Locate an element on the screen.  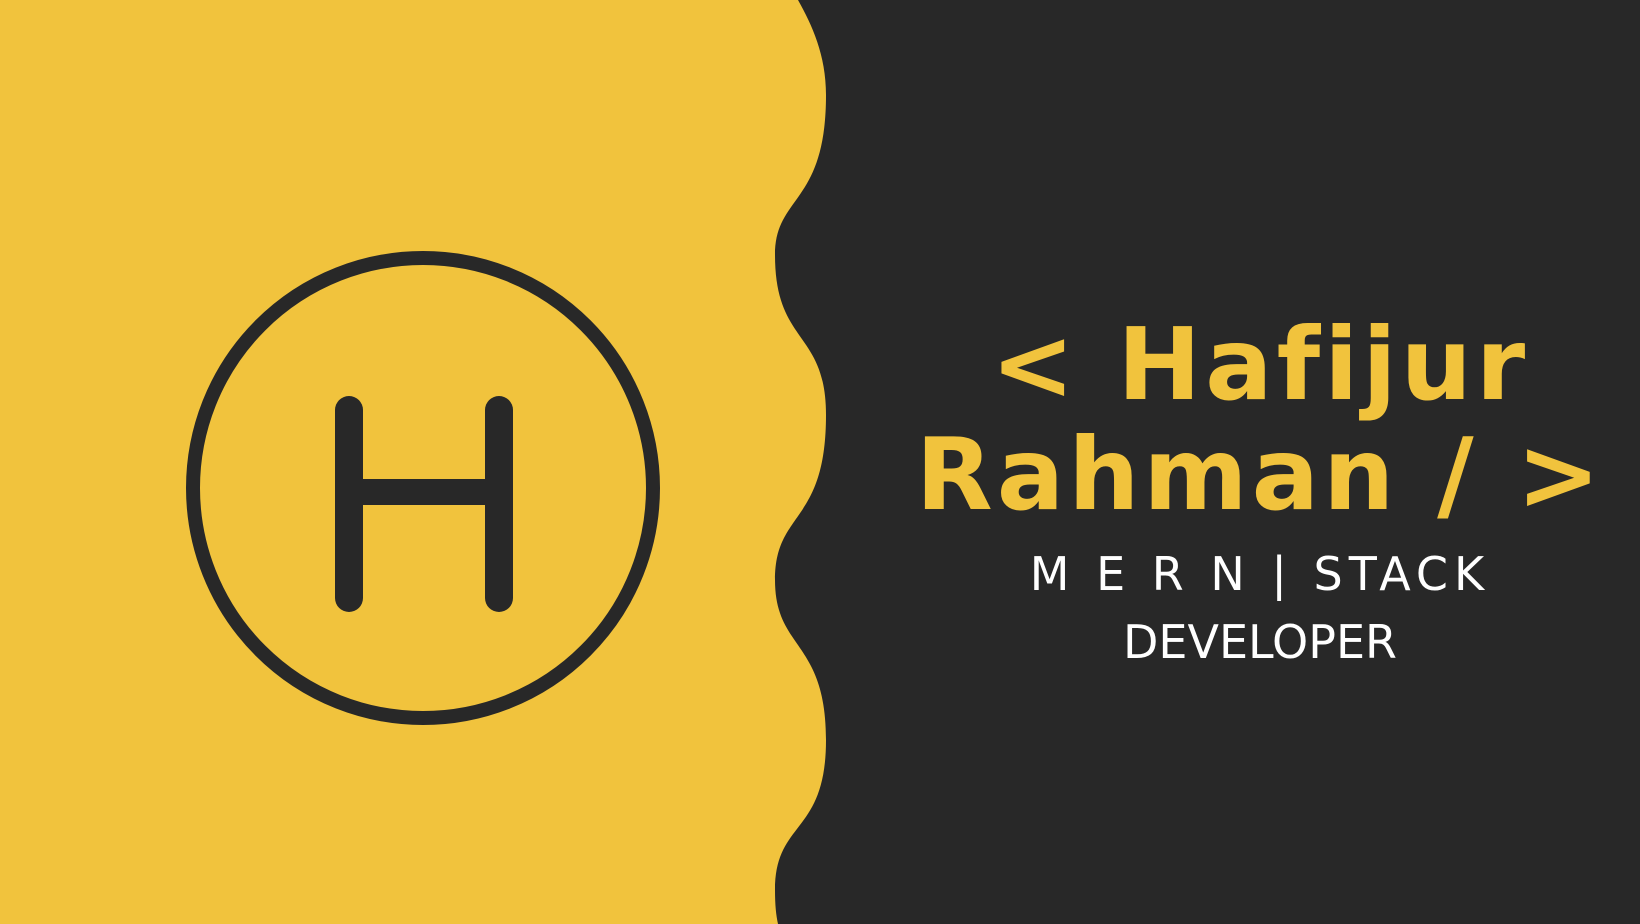
monogram-circle-icon: H is located at coordinates (422, 487).